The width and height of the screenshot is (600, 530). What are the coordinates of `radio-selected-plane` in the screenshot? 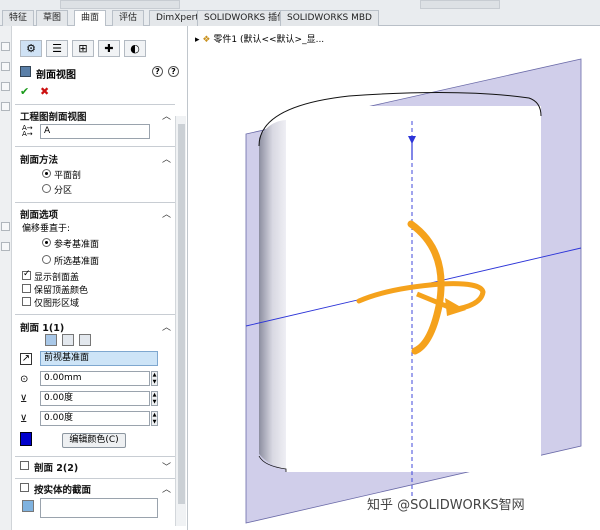 It's located at (46, 259).